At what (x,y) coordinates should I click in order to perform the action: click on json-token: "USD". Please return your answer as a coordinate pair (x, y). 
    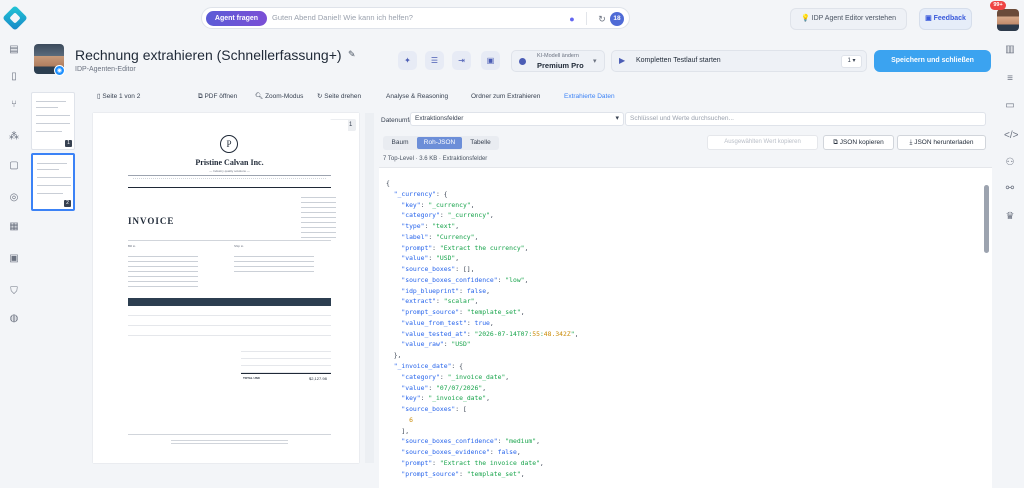
    Looking at the image, I should click on (446, 258).